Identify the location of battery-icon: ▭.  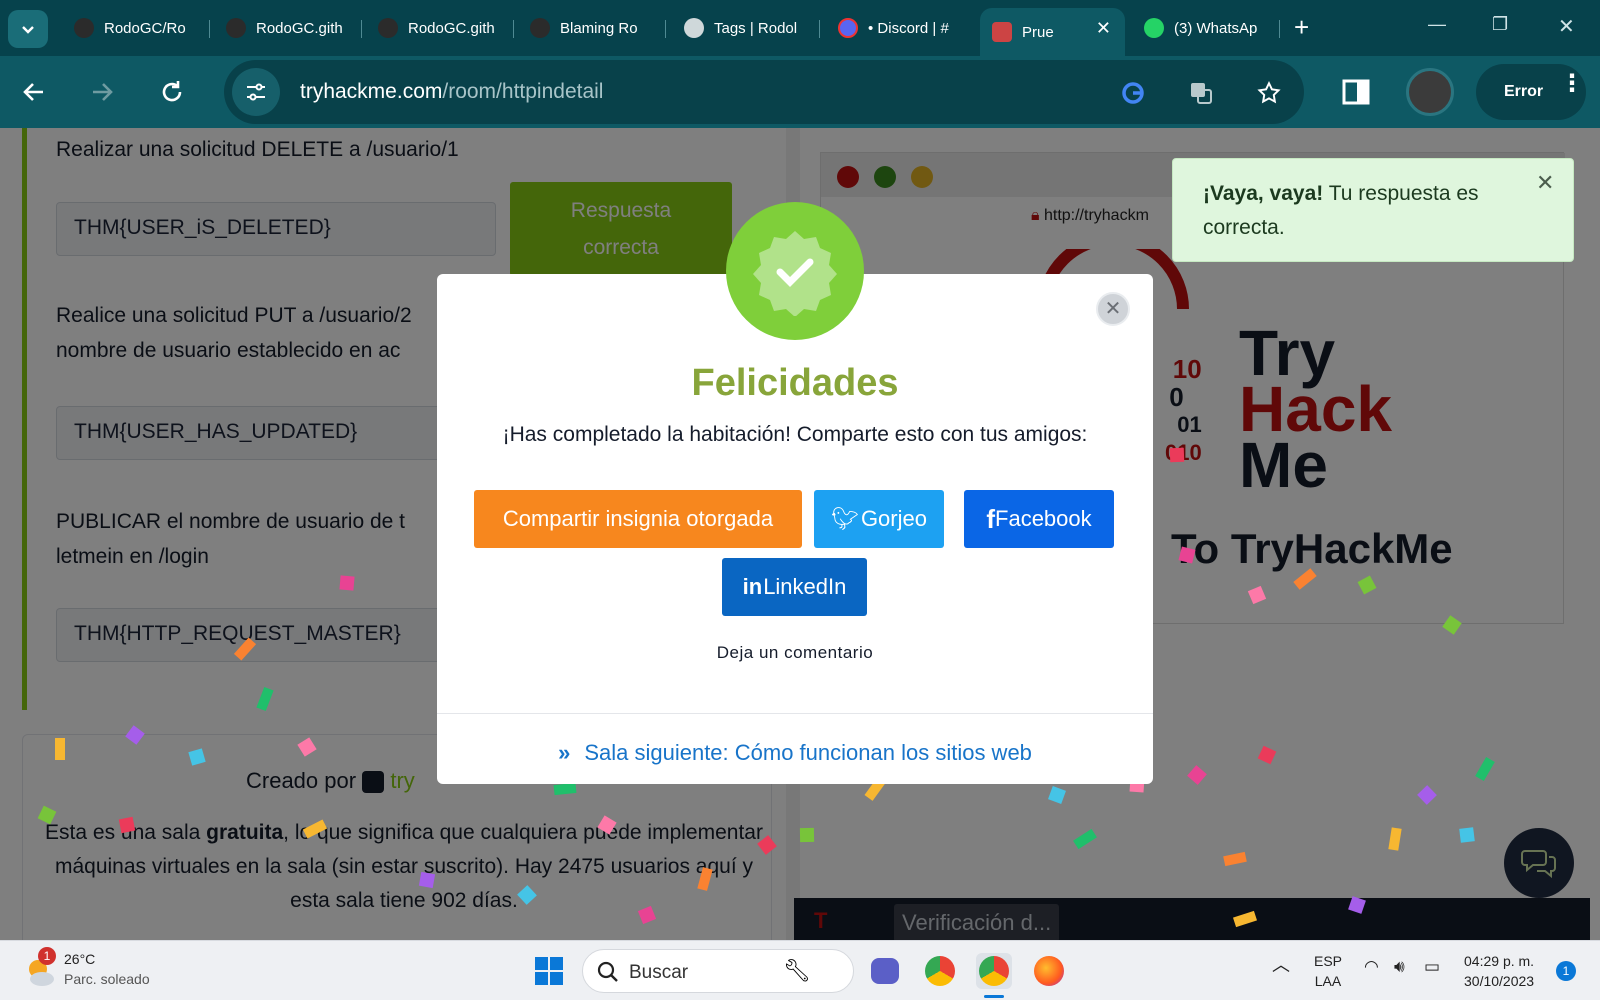
(1432, 967).